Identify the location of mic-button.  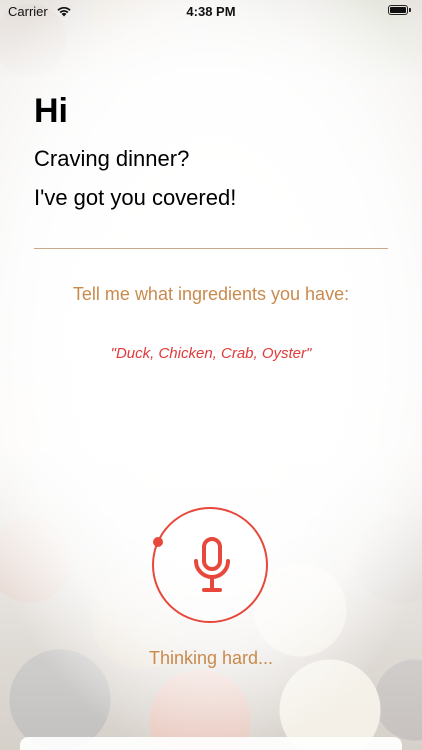
(210, 565).